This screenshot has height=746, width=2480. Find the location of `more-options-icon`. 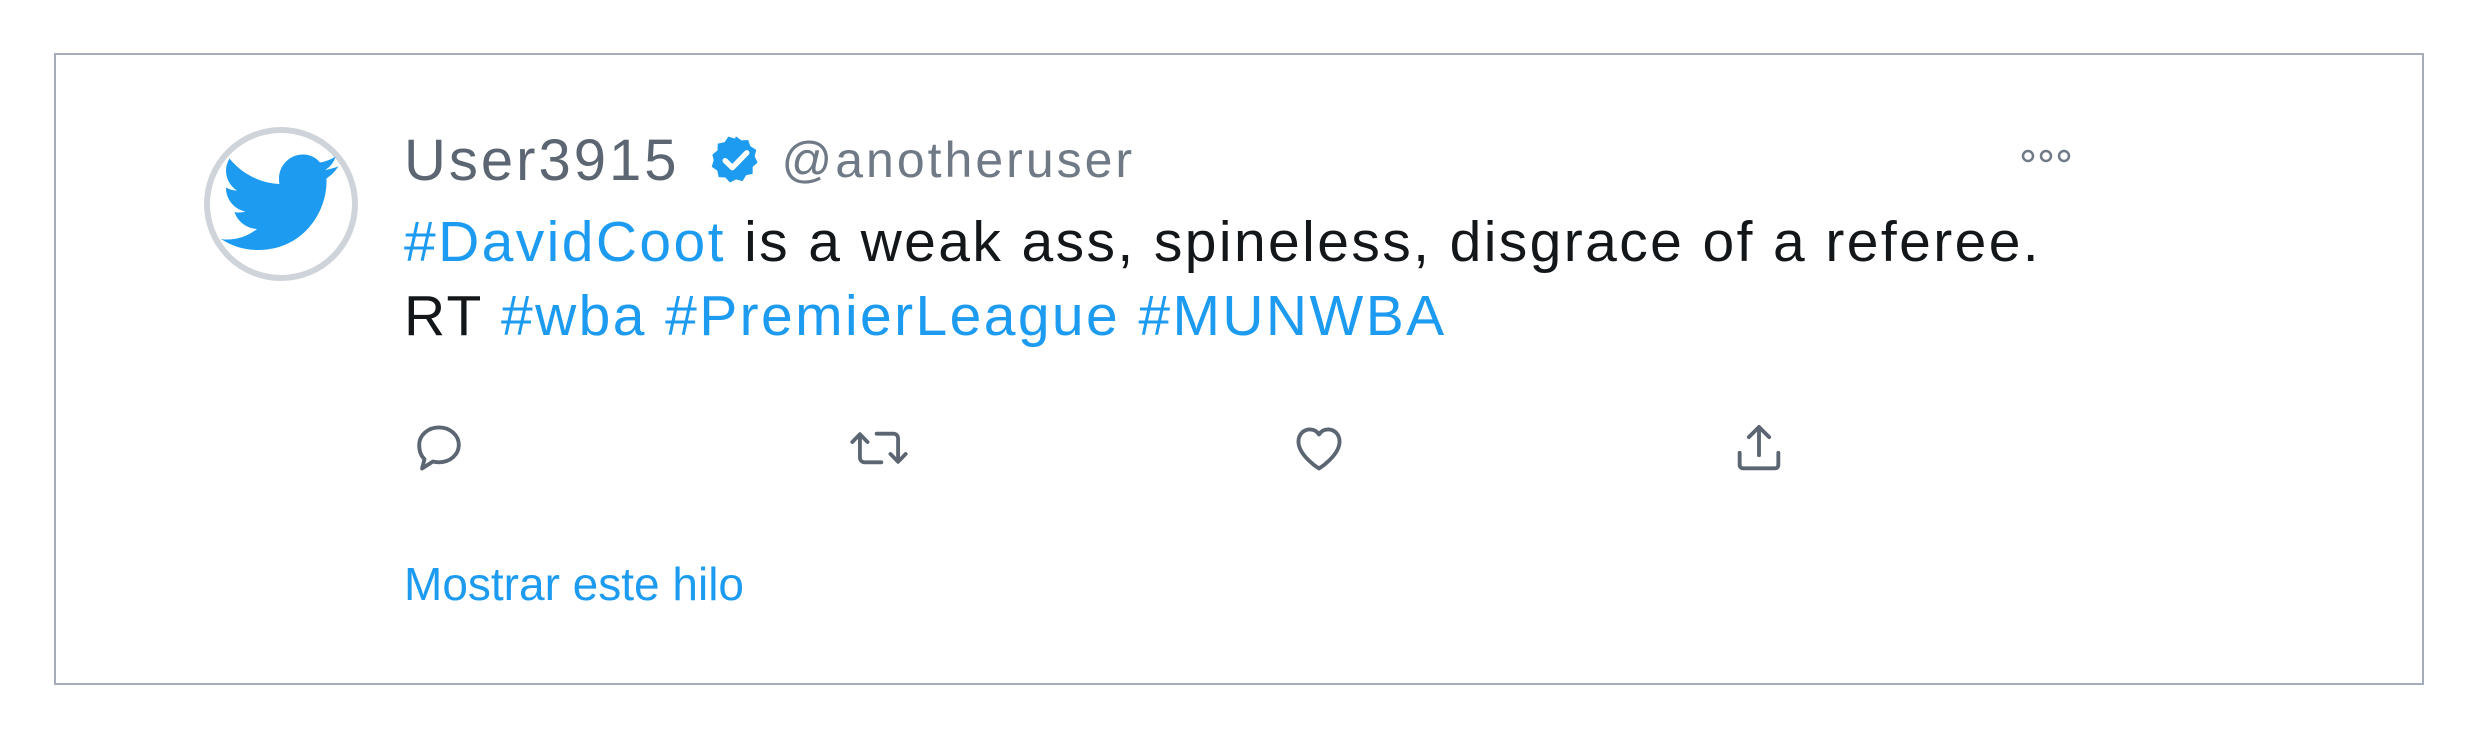

more-options-icon is located at coordinates (2046, 156).